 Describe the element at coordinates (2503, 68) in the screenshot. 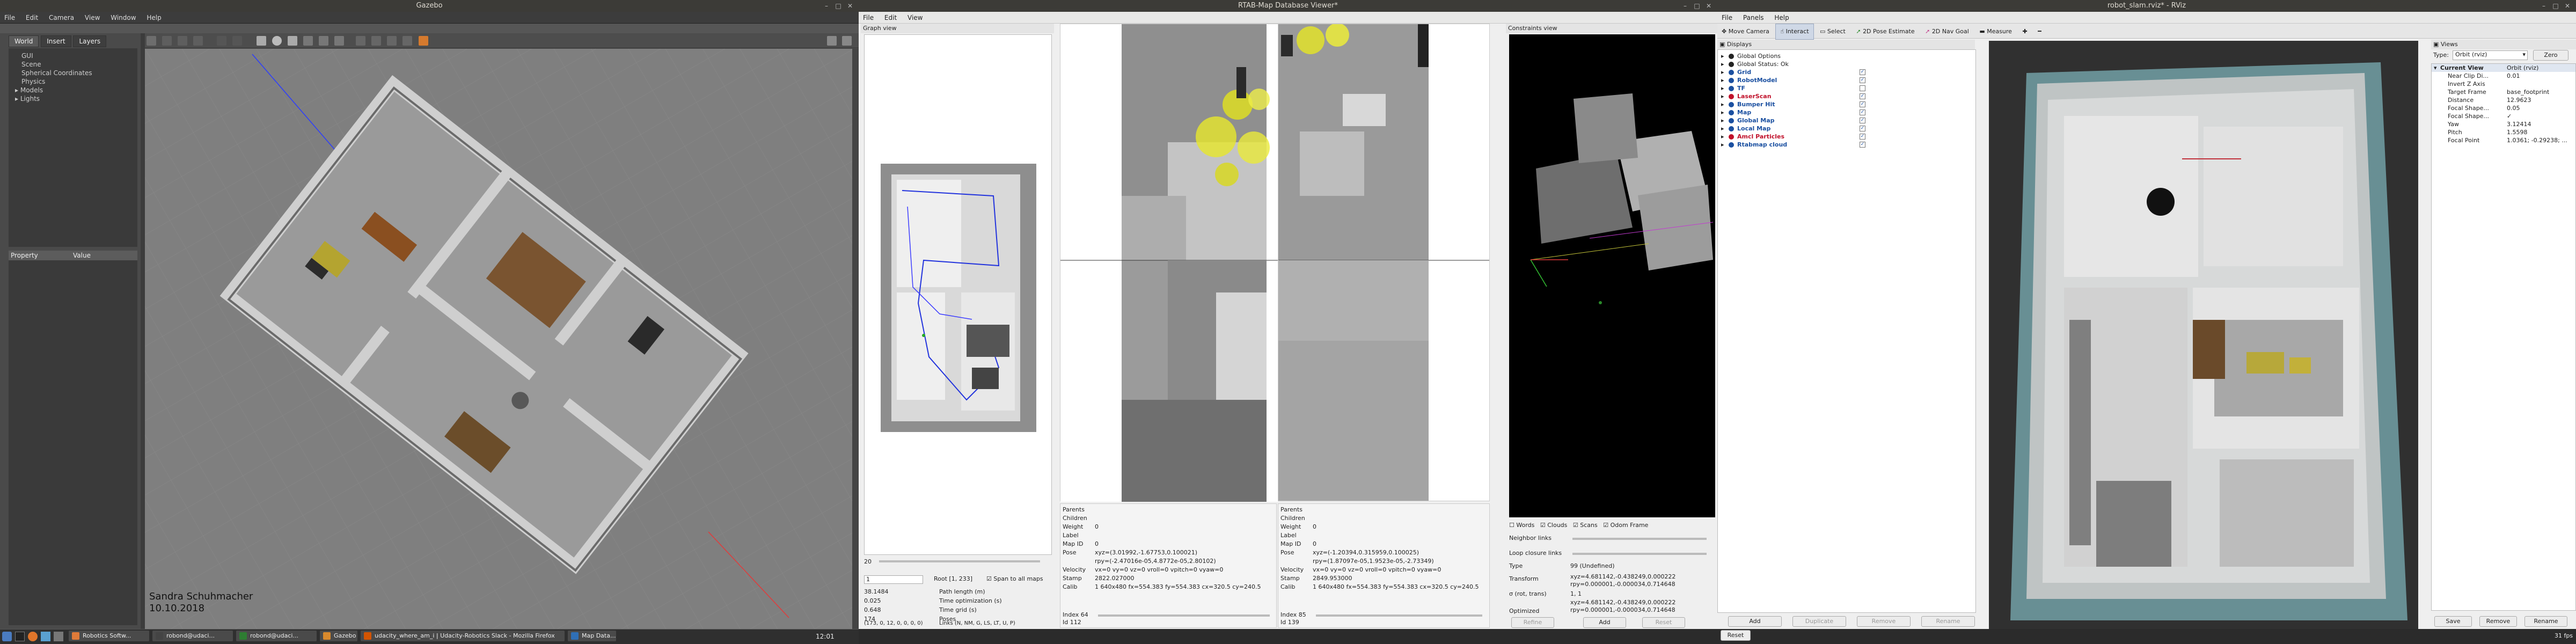

I see `current-view-row: ▾ Current View Orbit (rviz)` at that location.